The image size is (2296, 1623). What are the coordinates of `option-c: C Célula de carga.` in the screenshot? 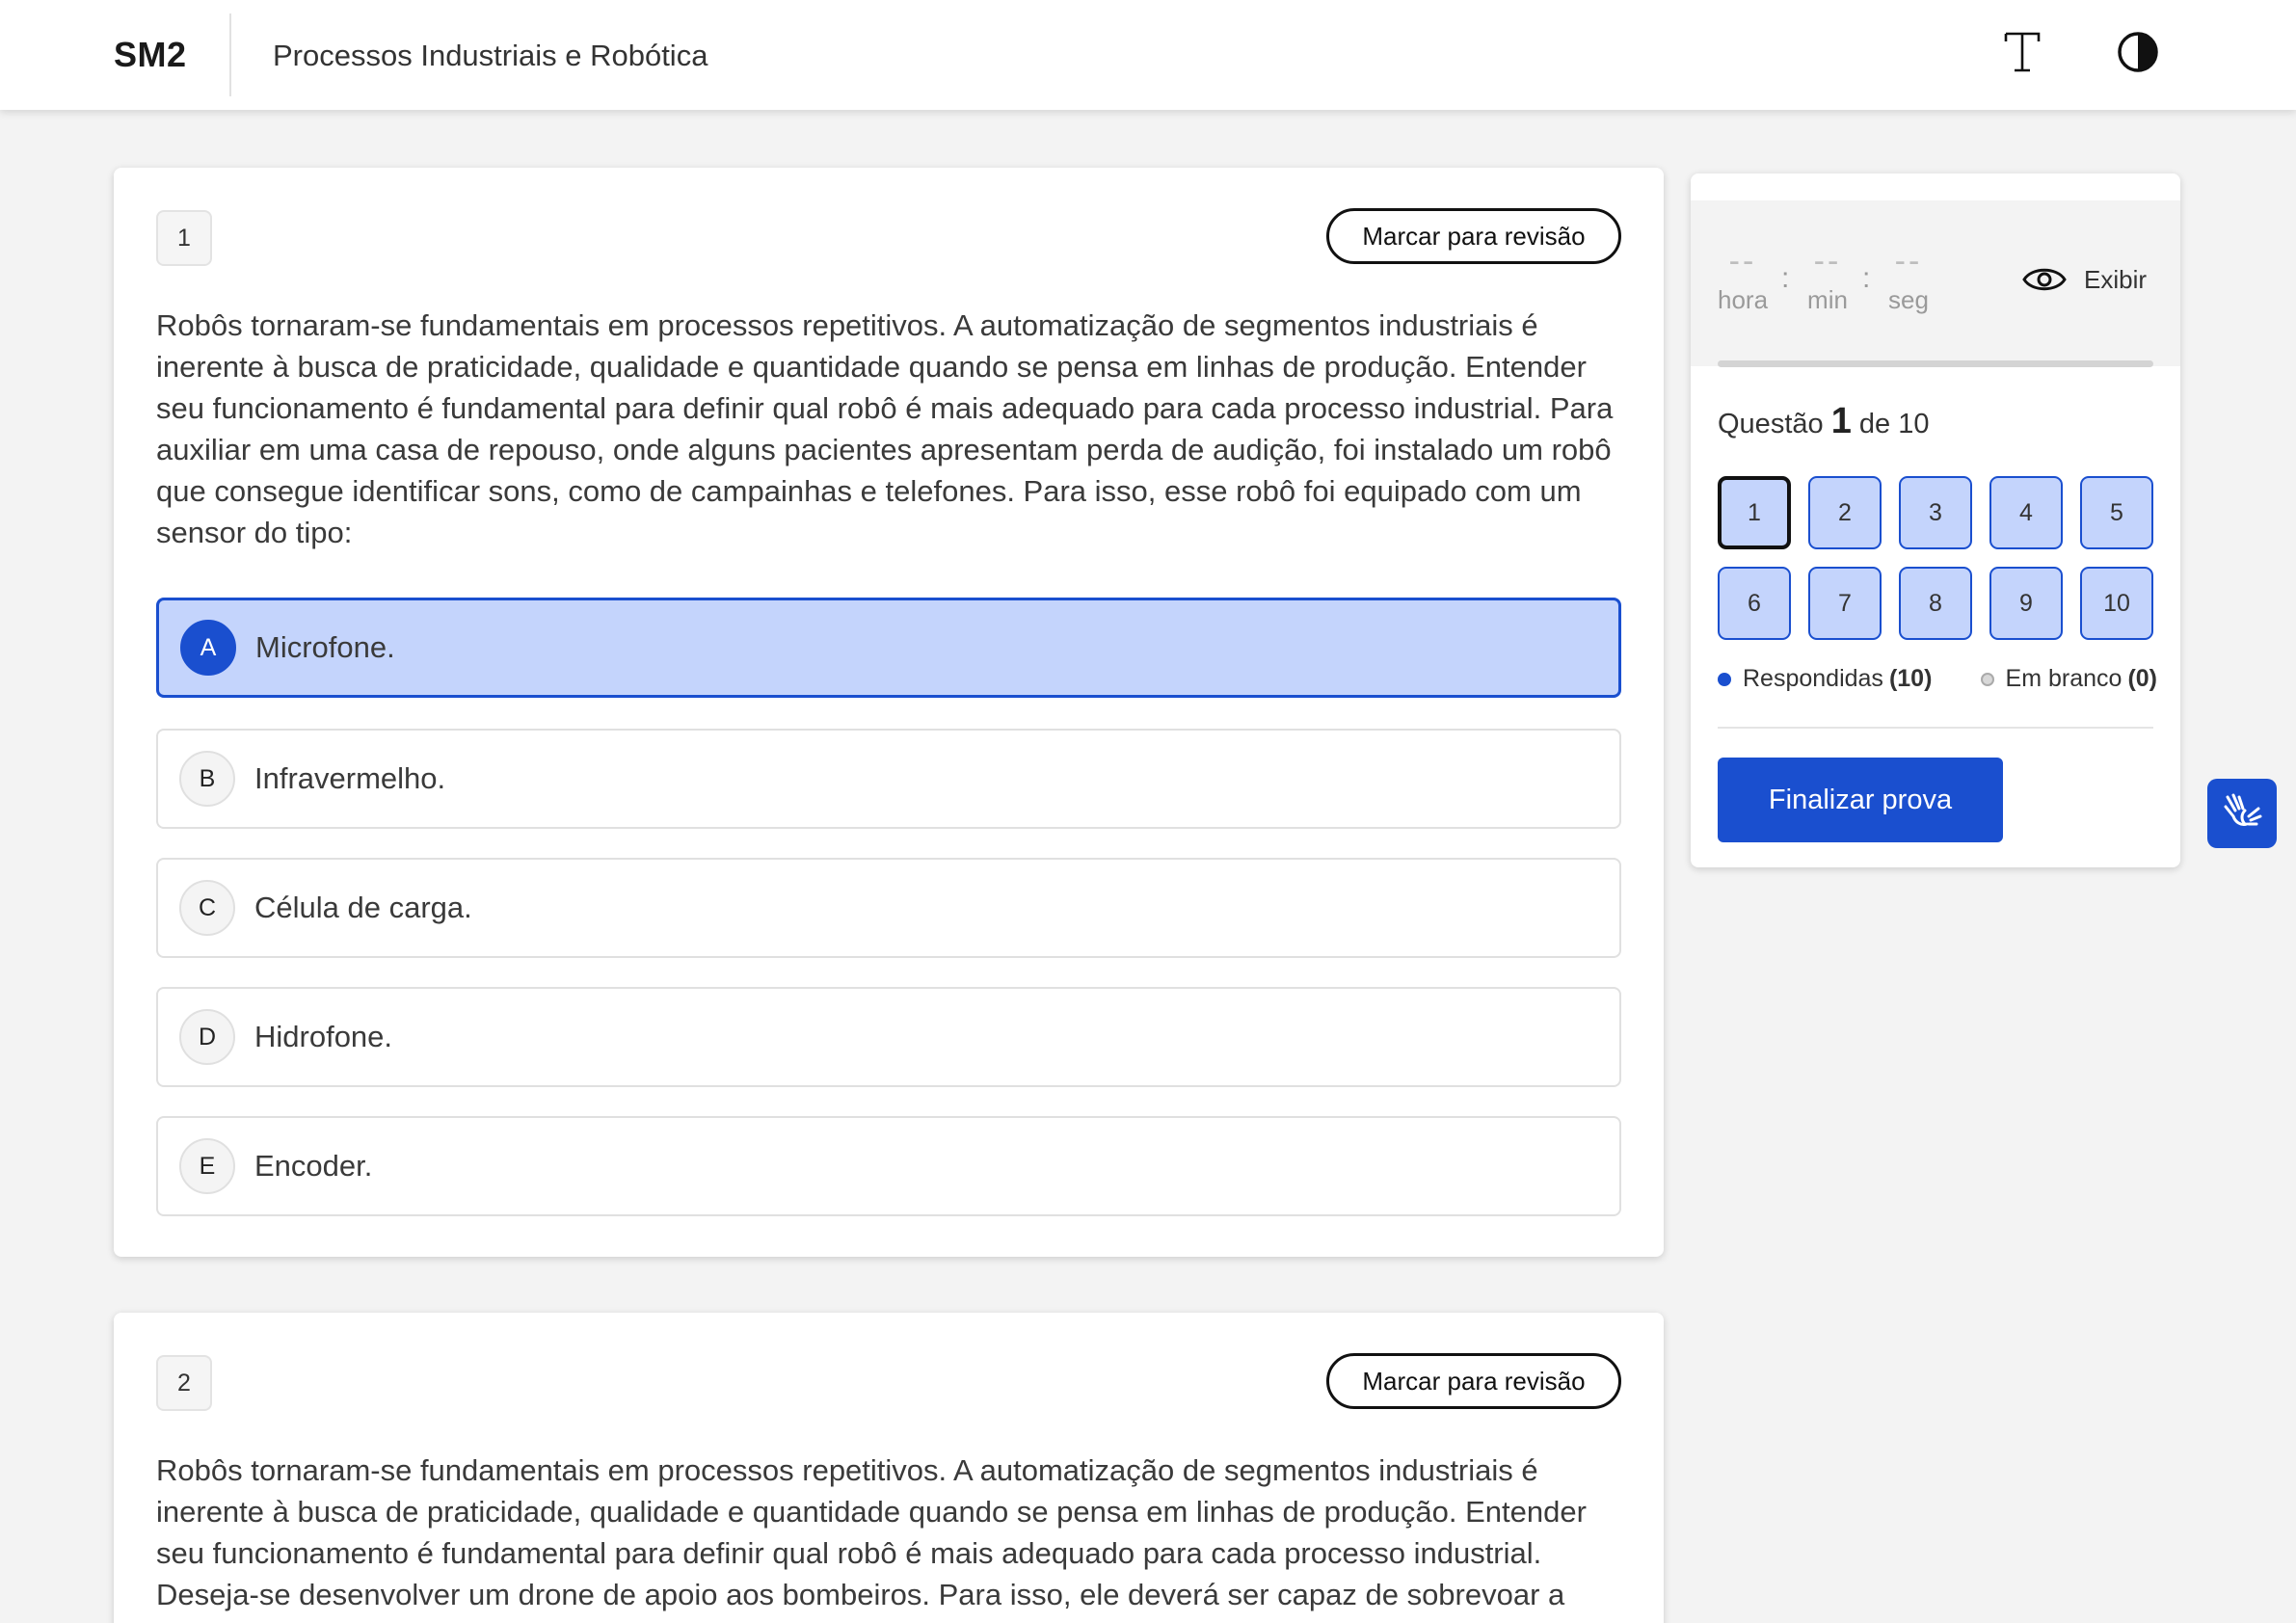 It's located at (888, 908).